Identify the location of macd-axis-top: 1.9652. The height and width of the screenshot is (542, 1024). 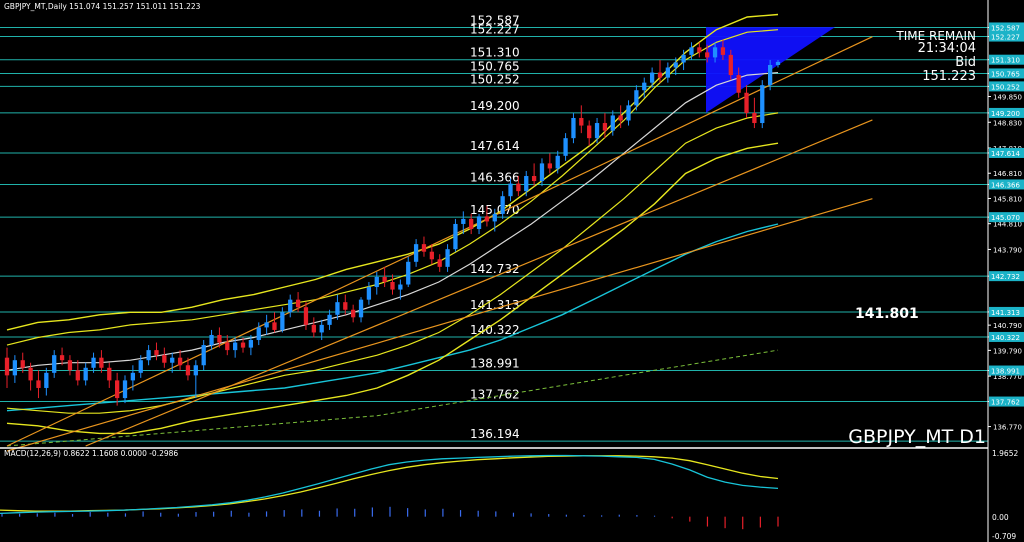
(1005, 453).